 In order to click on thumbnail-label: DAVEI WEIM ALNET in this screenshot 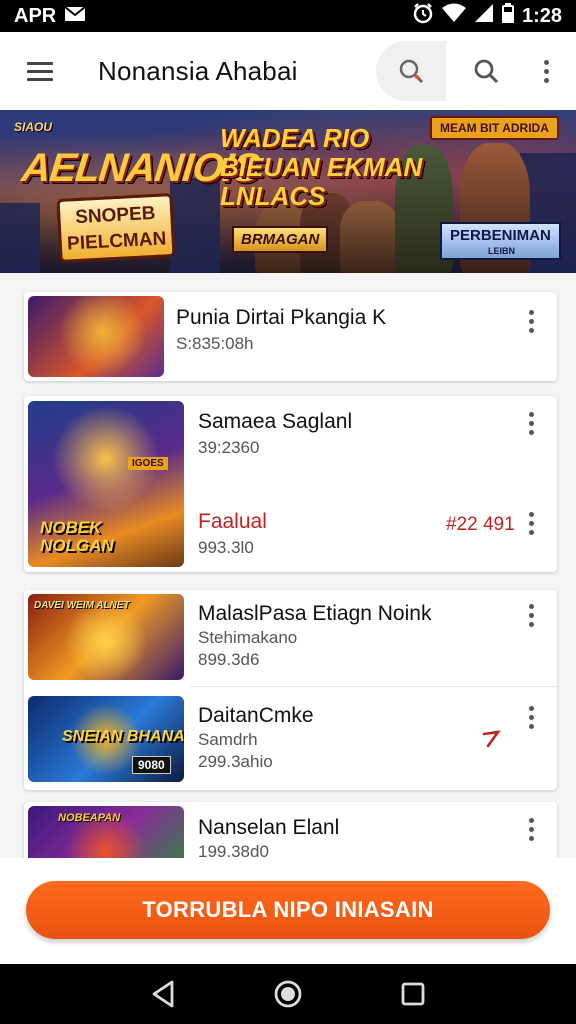, I will do `click(82, 605)`.